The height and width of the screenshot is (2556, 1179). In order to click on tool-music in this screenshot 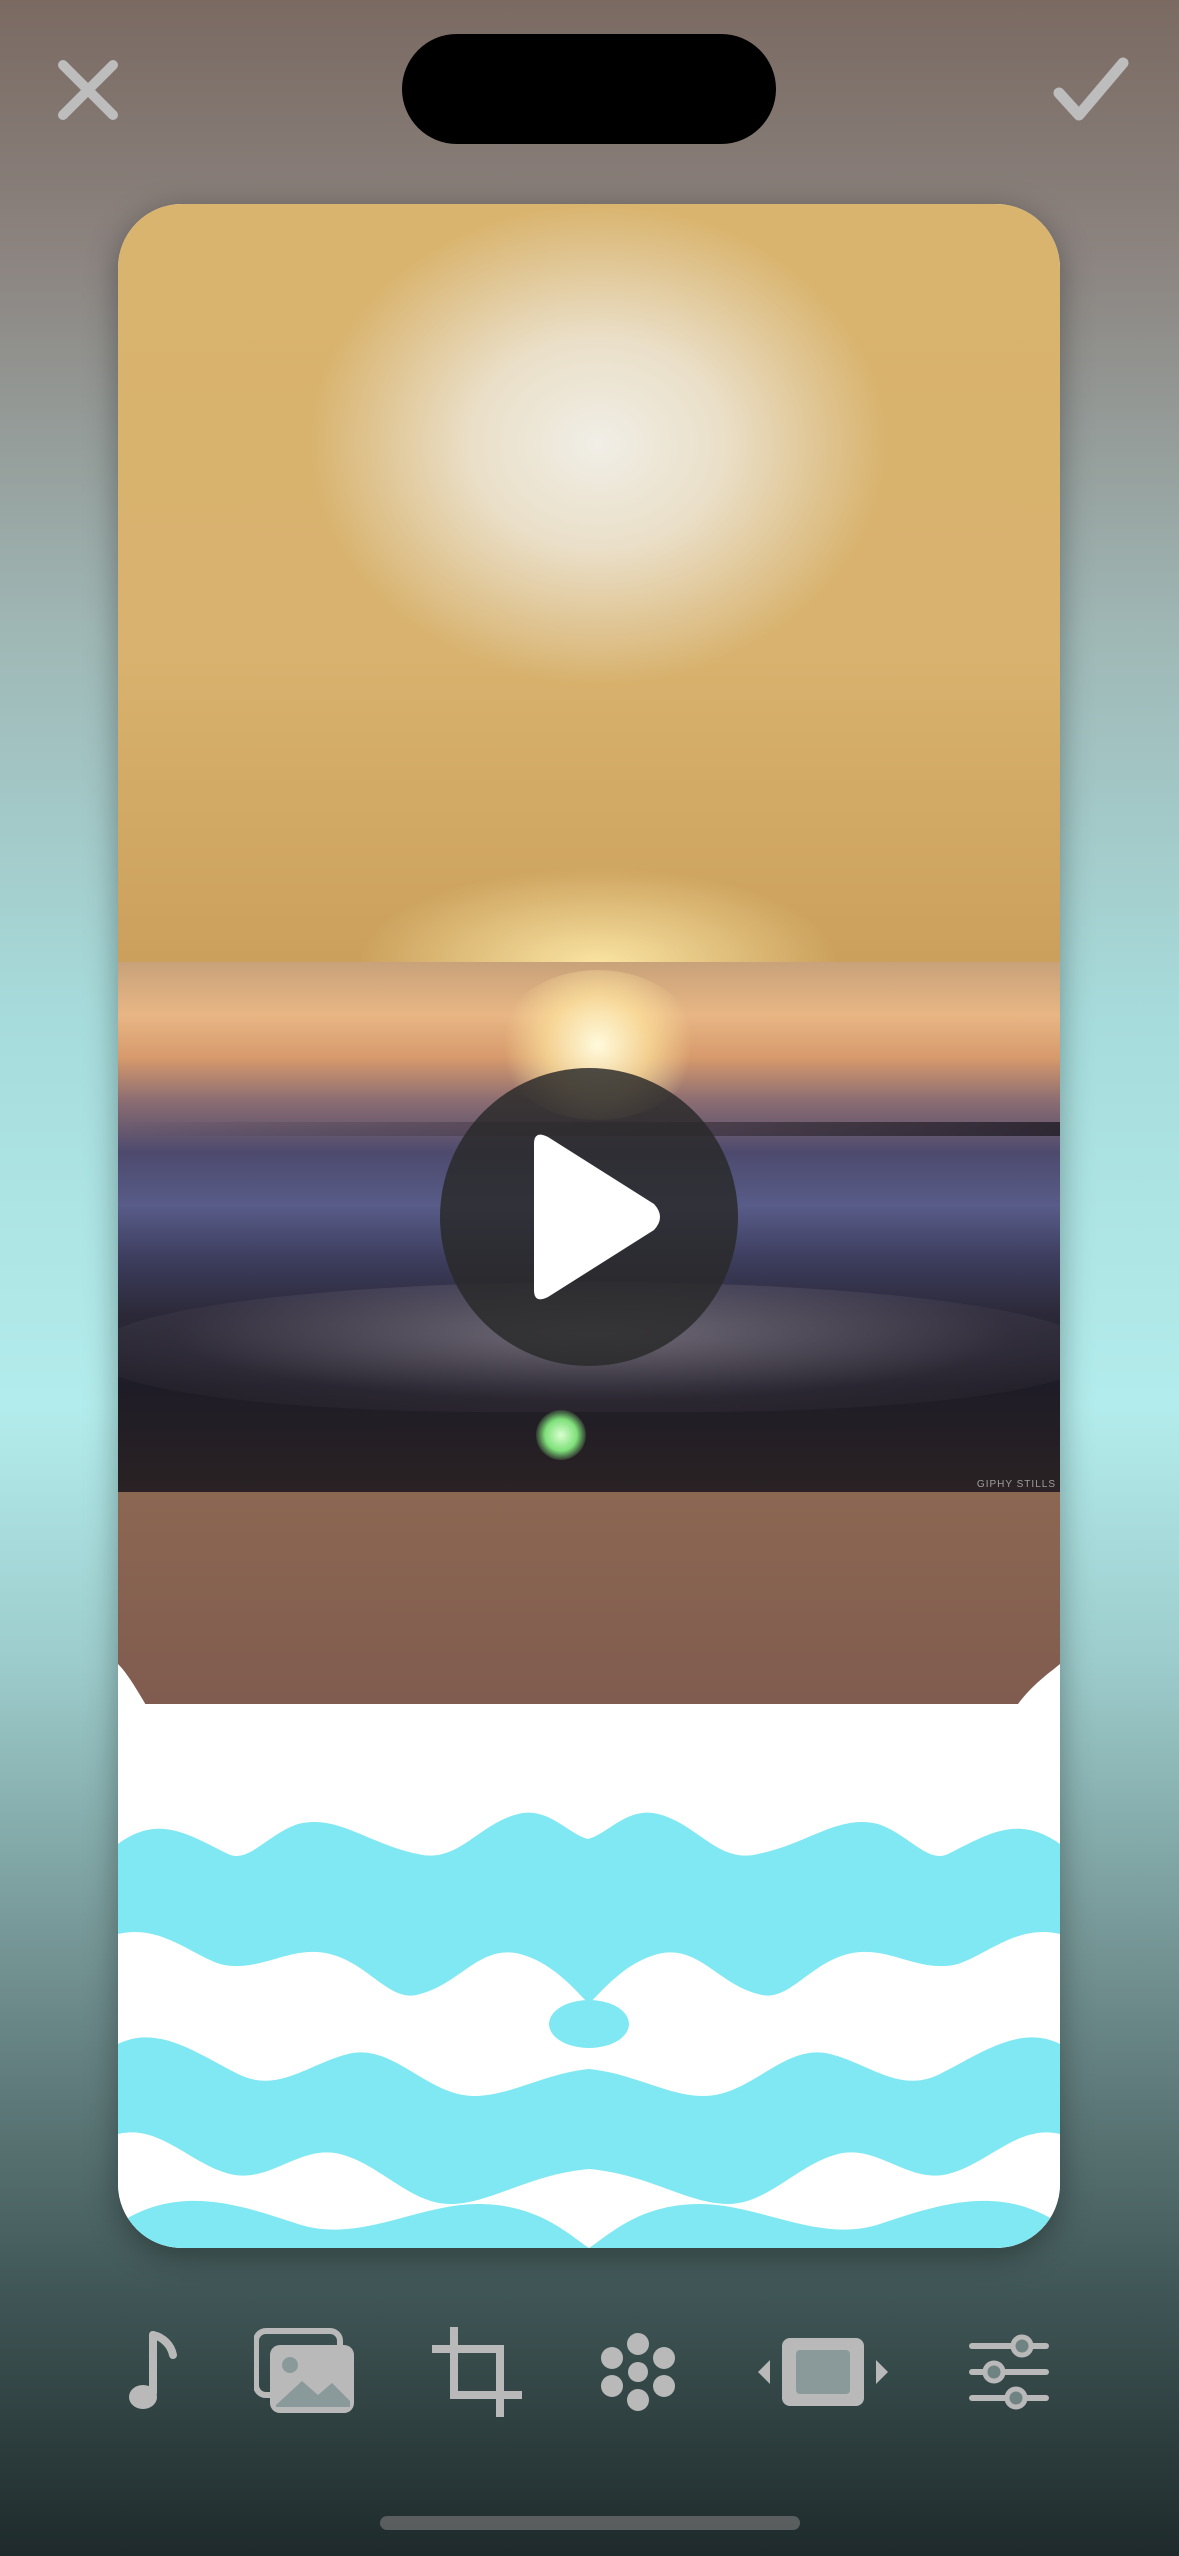, I will do `click(153, 2372)`.